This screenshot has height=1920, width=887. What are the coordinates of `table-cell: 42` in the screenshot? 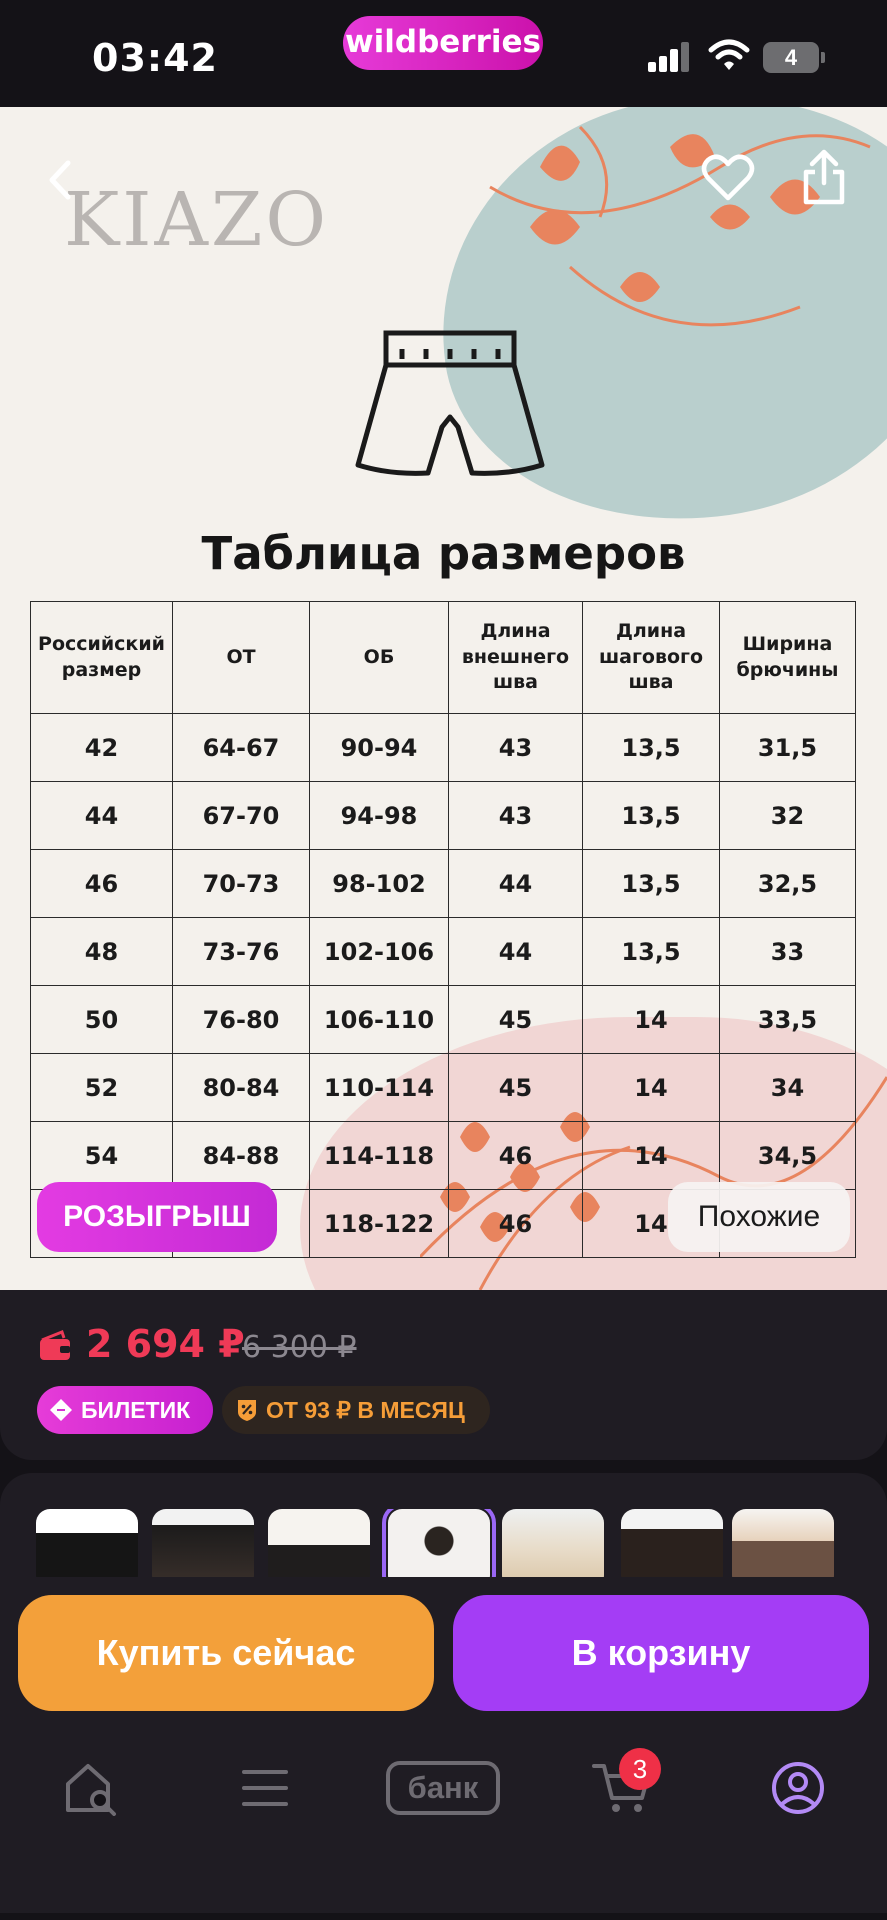 It's located at (101, 747).